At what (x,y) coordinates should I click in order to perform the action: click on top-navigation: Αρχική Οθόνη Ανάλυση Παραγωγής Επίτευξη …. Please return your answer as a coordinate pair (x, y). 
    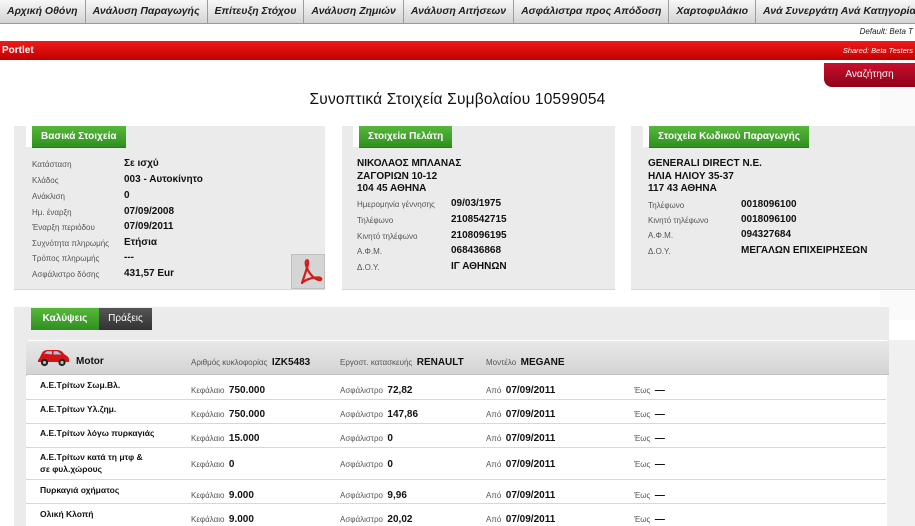
    Looking at the image, I should click on (457, 12).